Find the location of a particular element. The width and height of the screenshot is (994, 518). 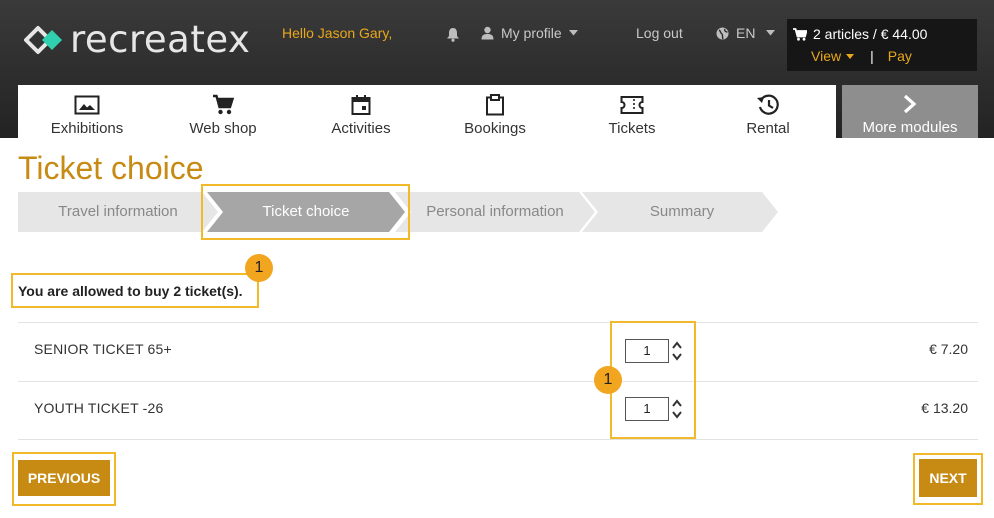

history-icon is located at coordinates (768, 104).